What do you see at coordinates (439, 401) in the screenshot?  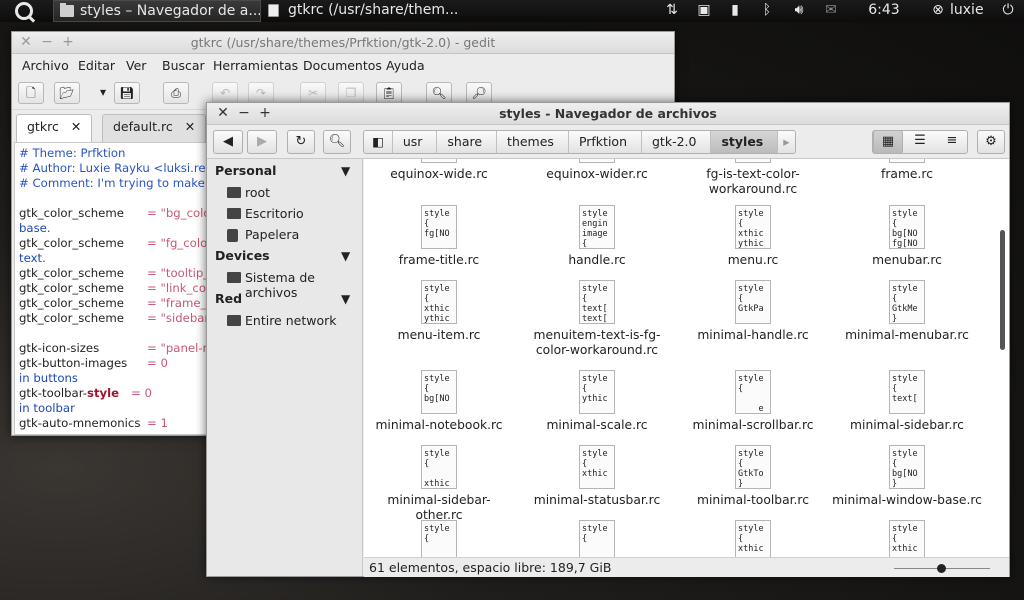 I see `file-item: style { bg[NO minimal-notebook.rc` at bounding box center [439, 401].